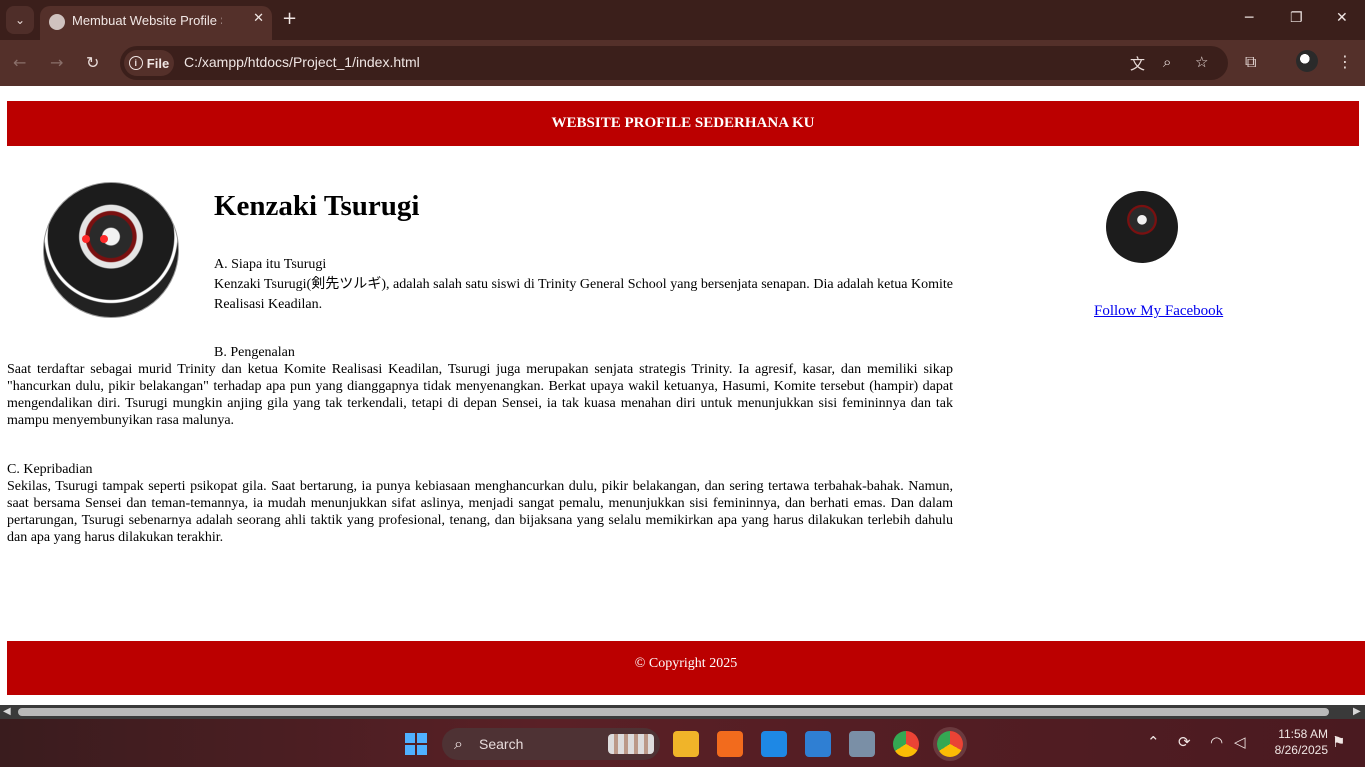 The height and width of the screenshot is (767, 1365). I want to click on xampp-icon, so click(730, 744).